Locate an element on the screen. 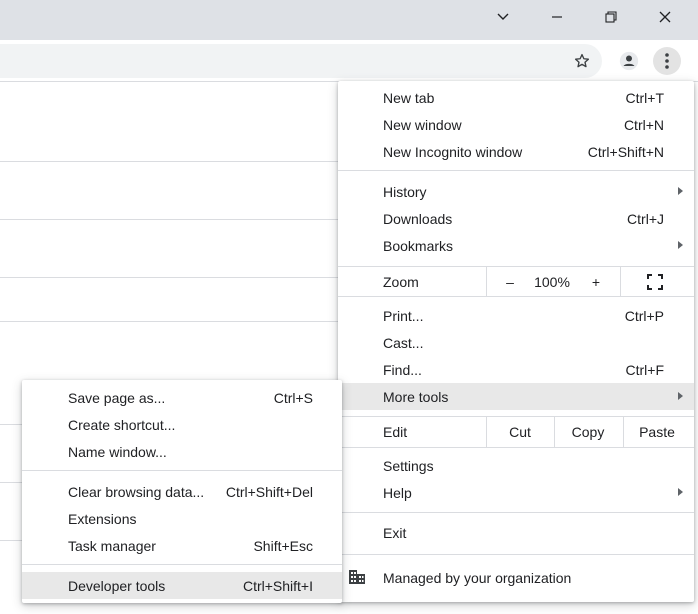 This screenshot has width=698, height=614. kebab-menu-icon is located at coordinates (667, 61).